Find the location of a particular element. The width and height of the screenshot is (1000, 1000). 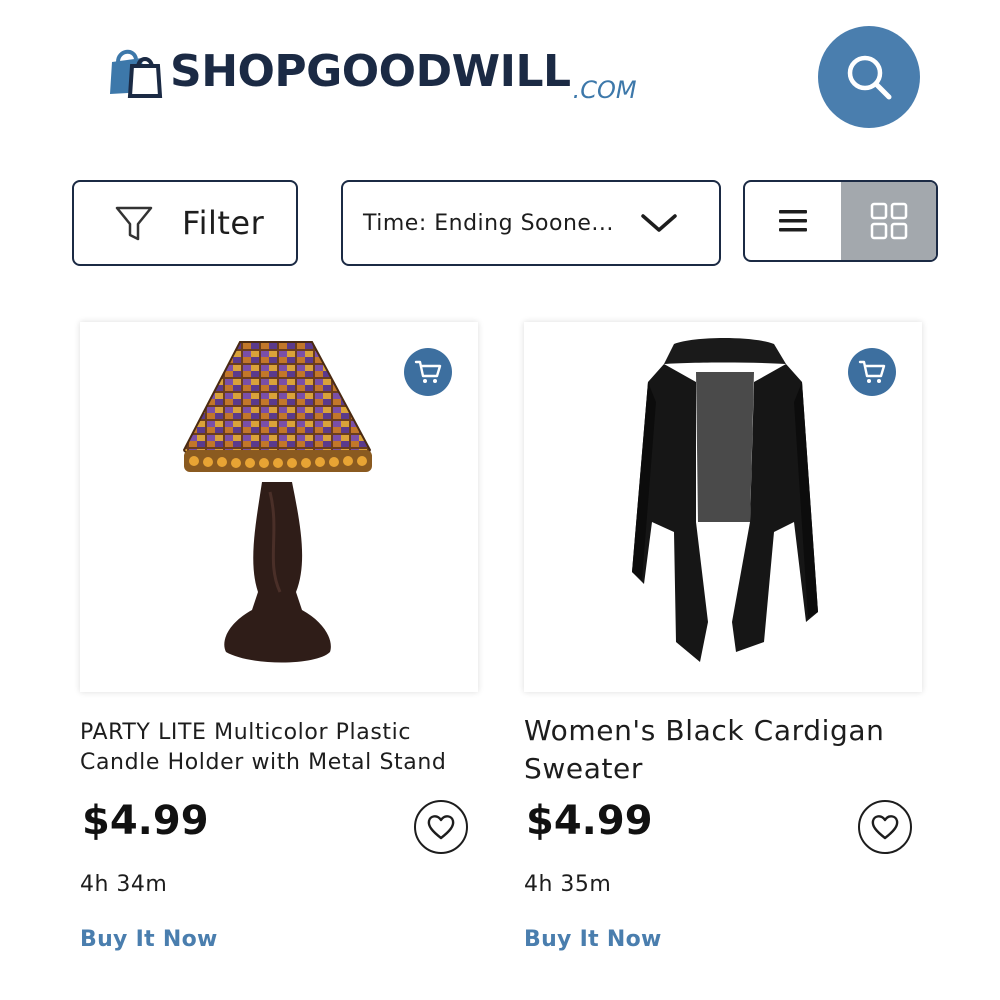

time-remaining: 4h 34m is located at coordinates (124, 884).